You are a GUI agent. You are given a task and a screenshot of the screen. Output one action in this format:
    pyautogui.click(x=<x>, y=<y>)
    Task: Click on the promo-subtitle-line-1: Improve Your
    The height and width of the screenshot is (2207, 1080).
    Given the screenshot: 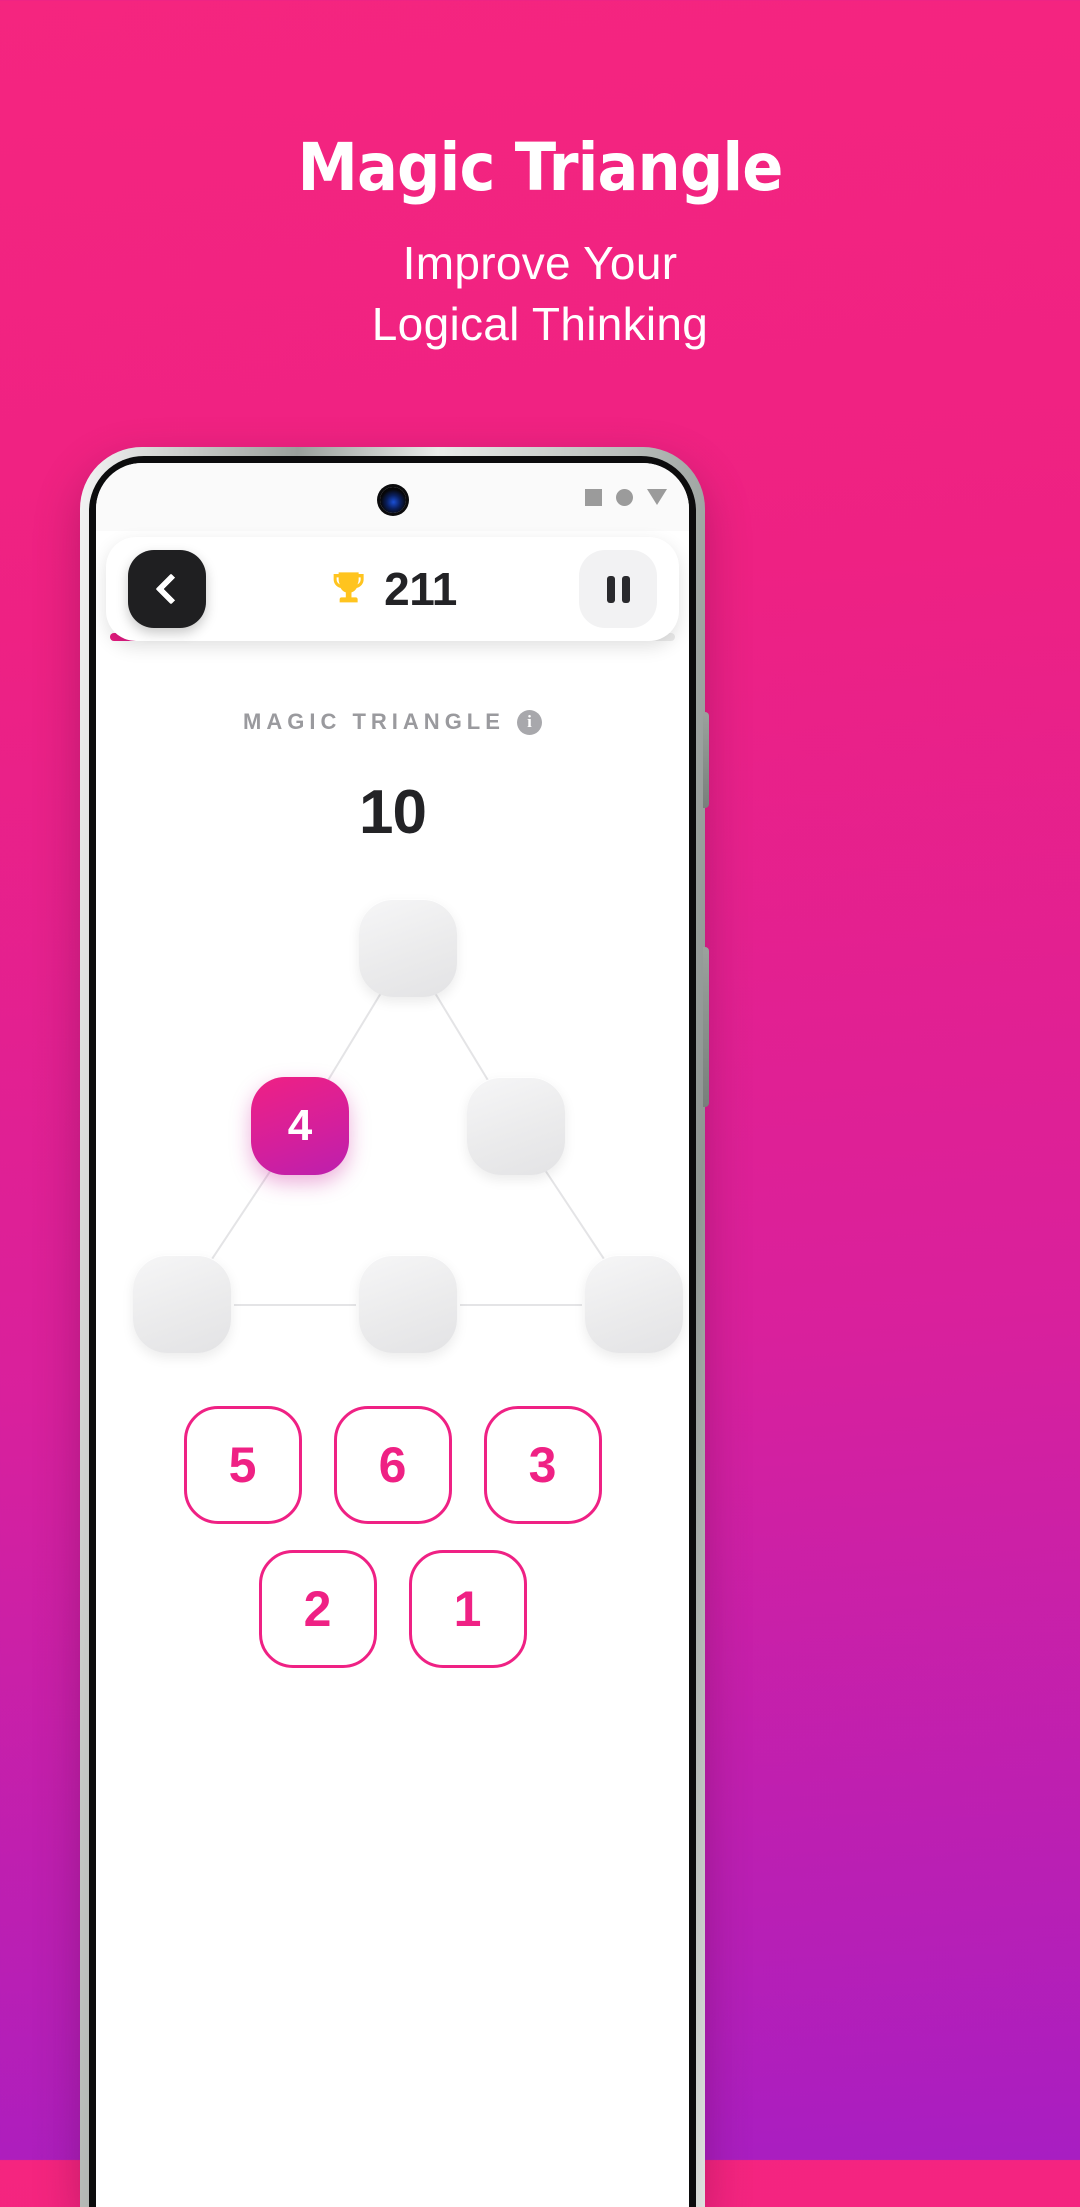 What is the action you would take?
    pyautogui.click(x=540, y=263)
    